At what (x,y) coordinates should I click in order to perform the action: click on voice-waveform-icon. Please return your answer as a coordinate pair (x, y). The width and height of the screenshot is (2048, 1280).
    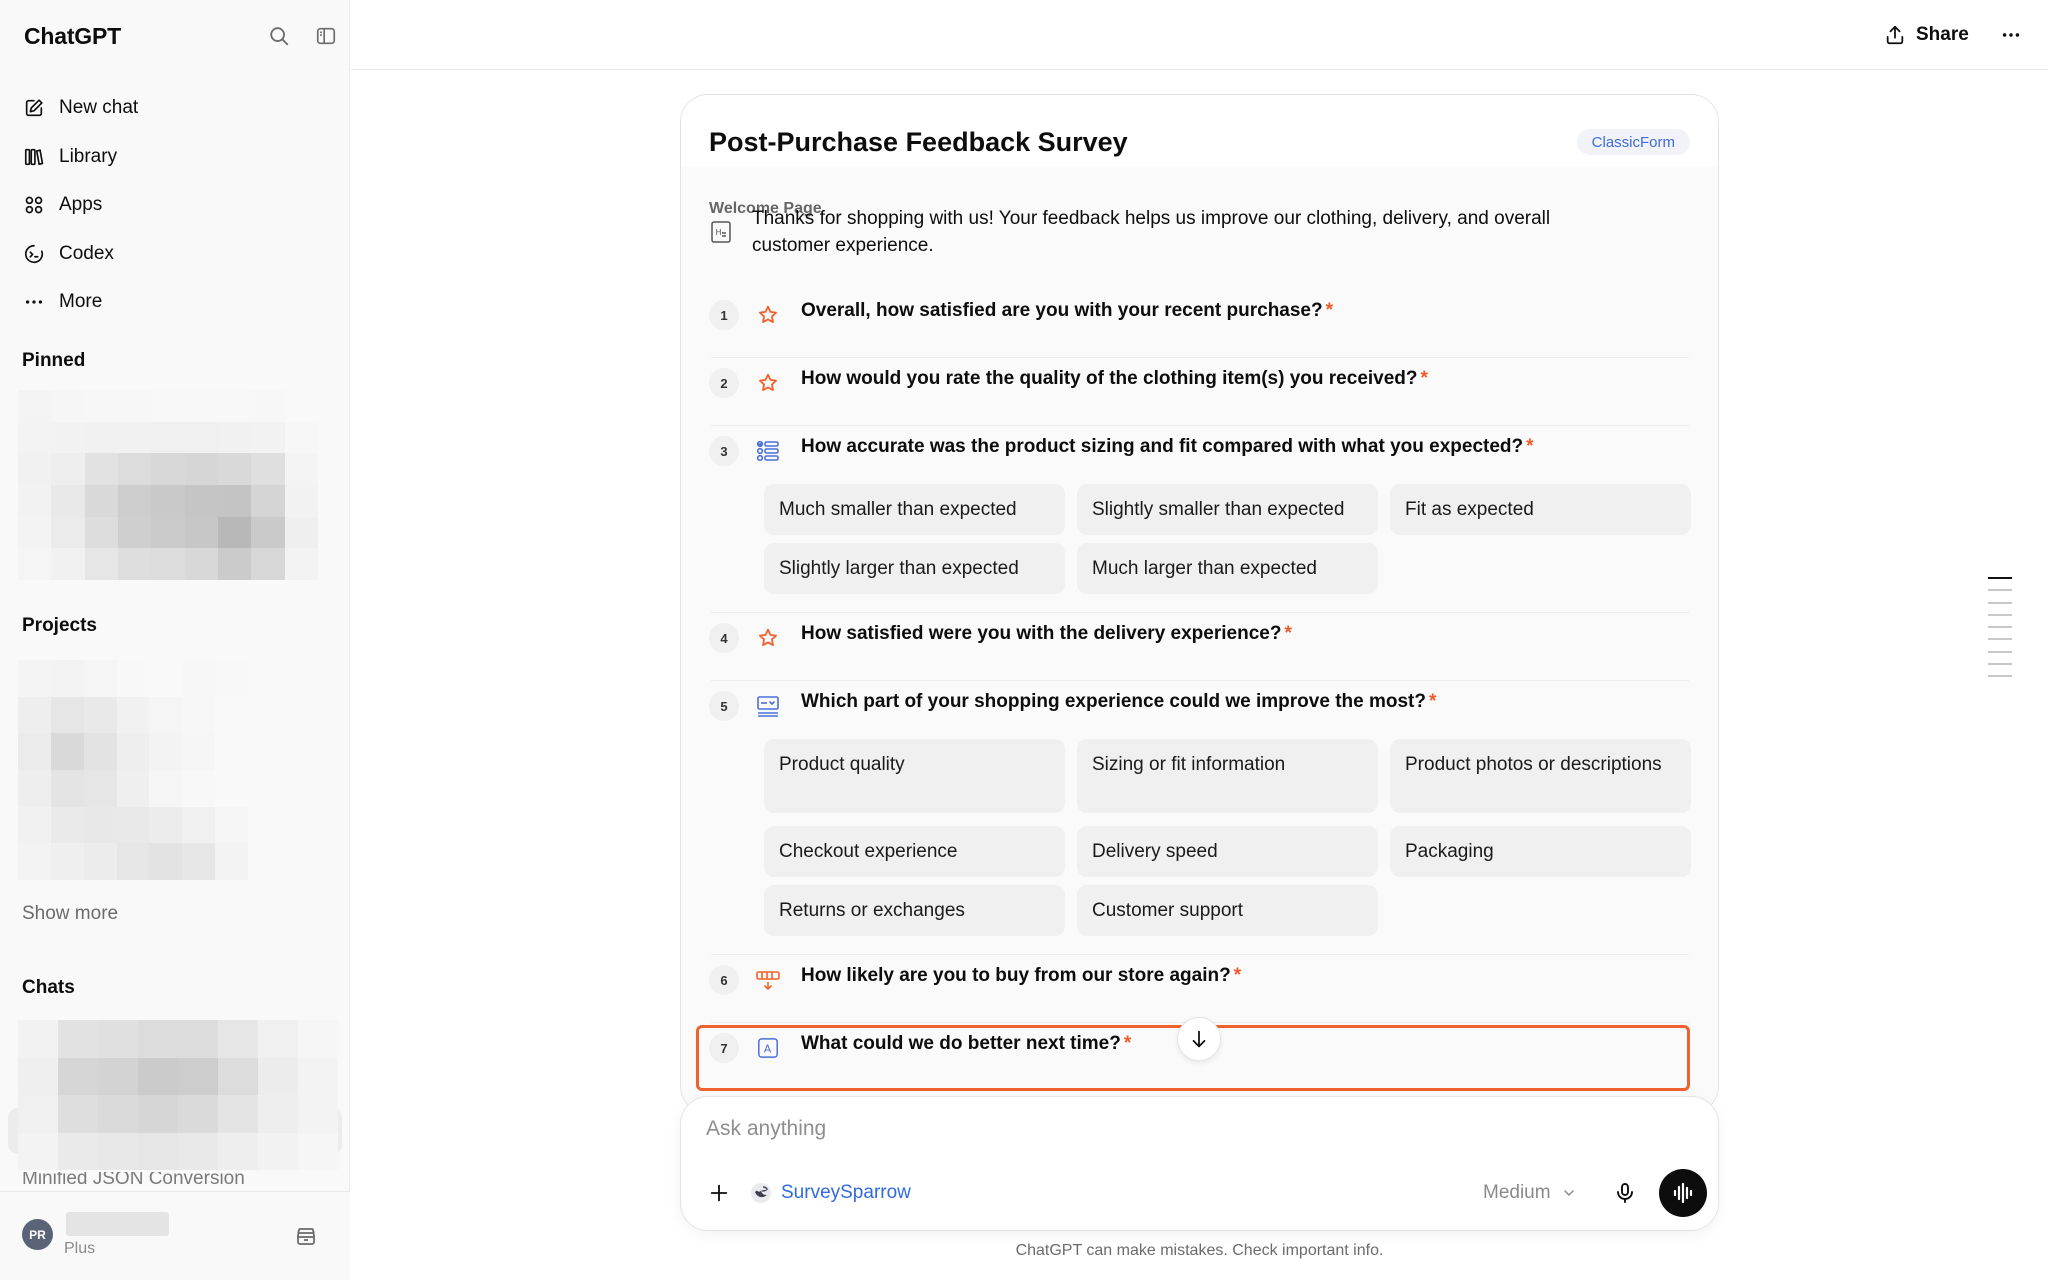
    Looking at the image, I should click on (1683, 1193).